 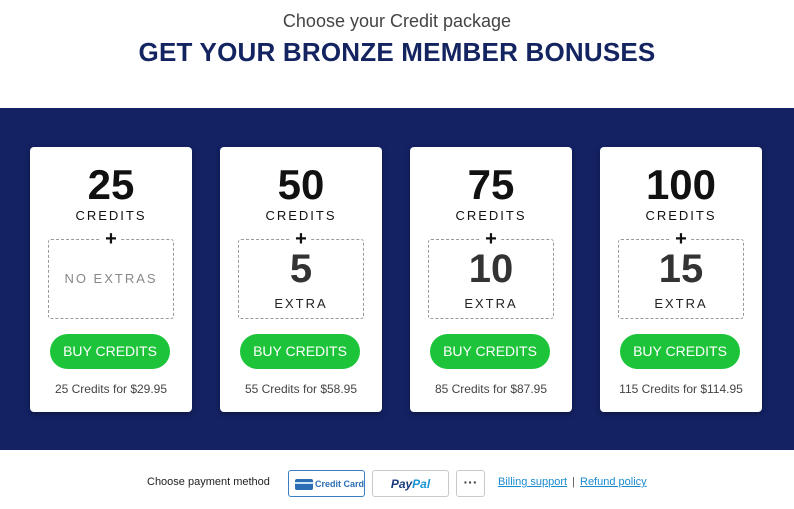 What do you see at coordinates (300, 351) in the screenshot?
I see `buy-credits-button-50: BUY CREDITS` at bounding box center [300, 351].